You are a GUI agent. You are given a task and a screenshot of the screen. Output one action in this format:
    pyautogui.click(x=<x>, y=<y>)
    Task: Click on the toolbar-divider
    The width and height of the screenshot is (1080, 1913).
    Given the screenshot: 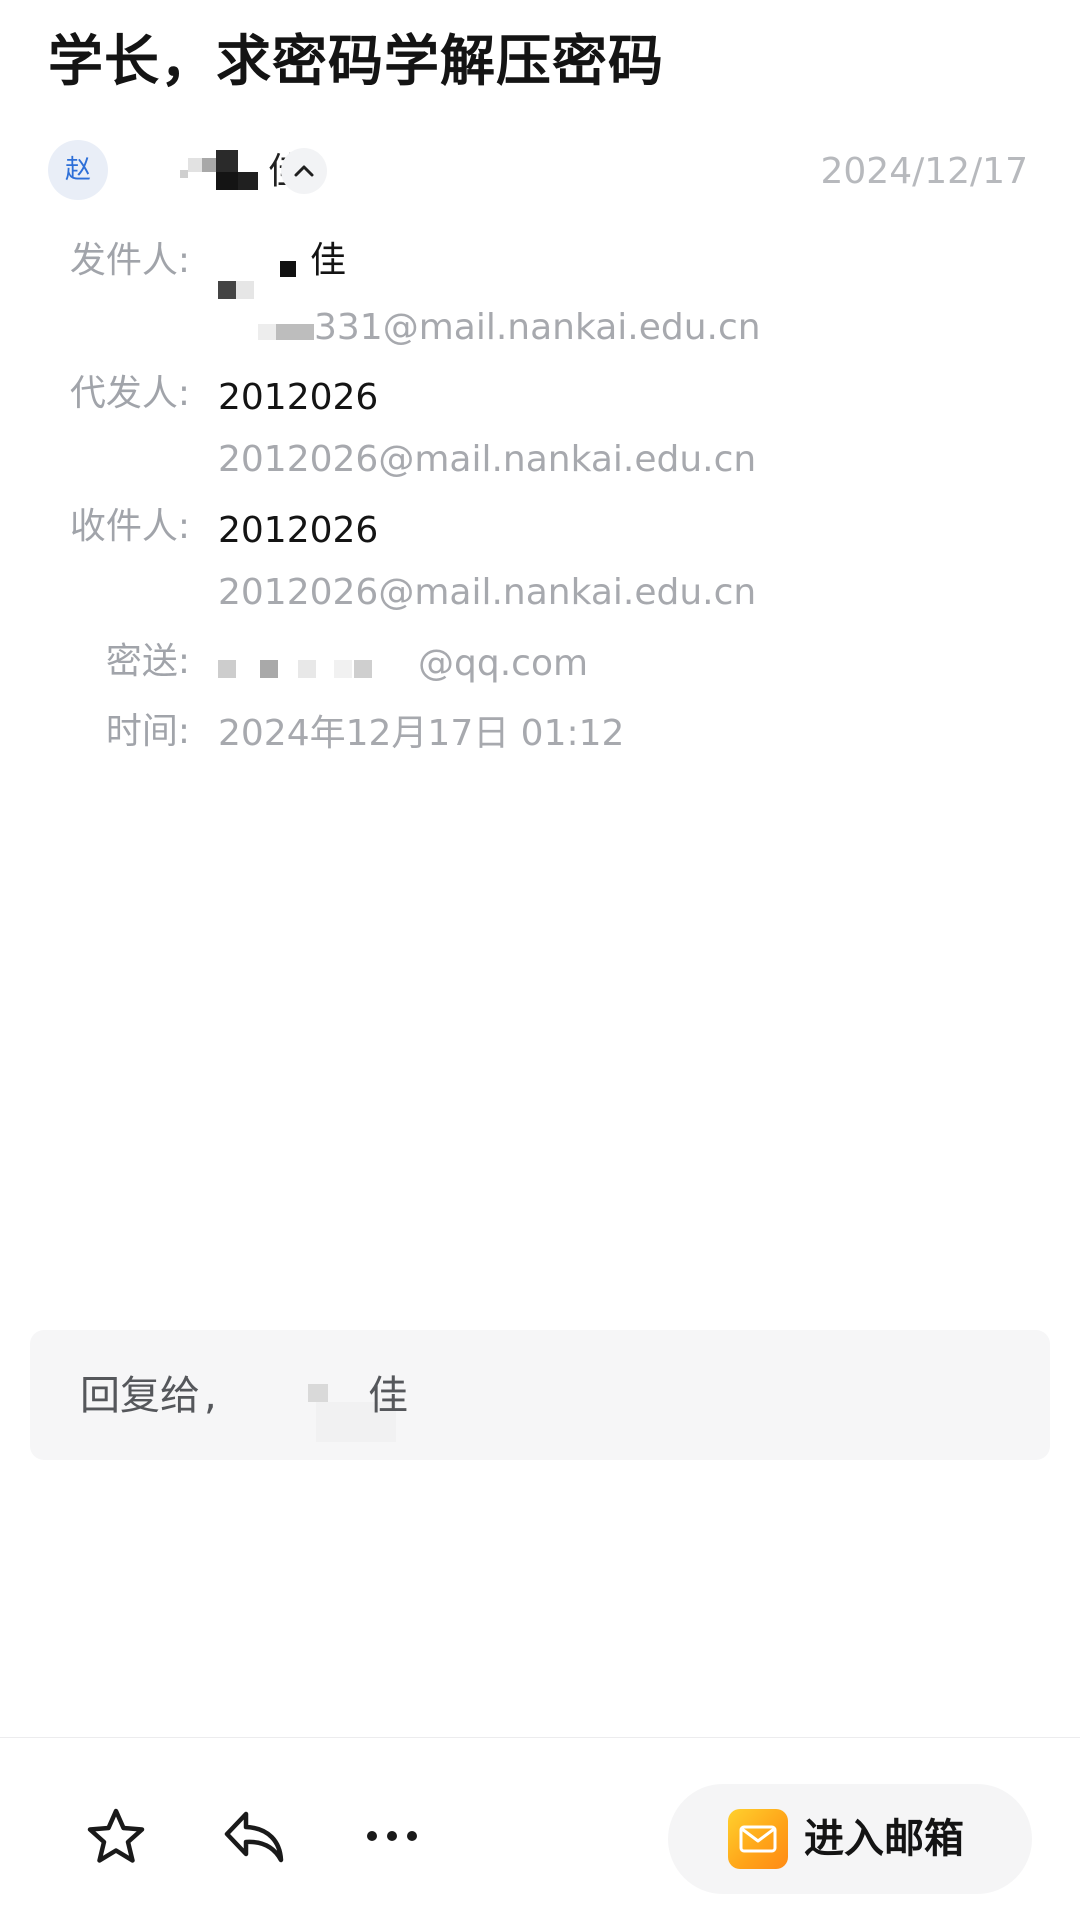 What is the action you would take?
    pyautogui.click(x=540, y=1737)
    